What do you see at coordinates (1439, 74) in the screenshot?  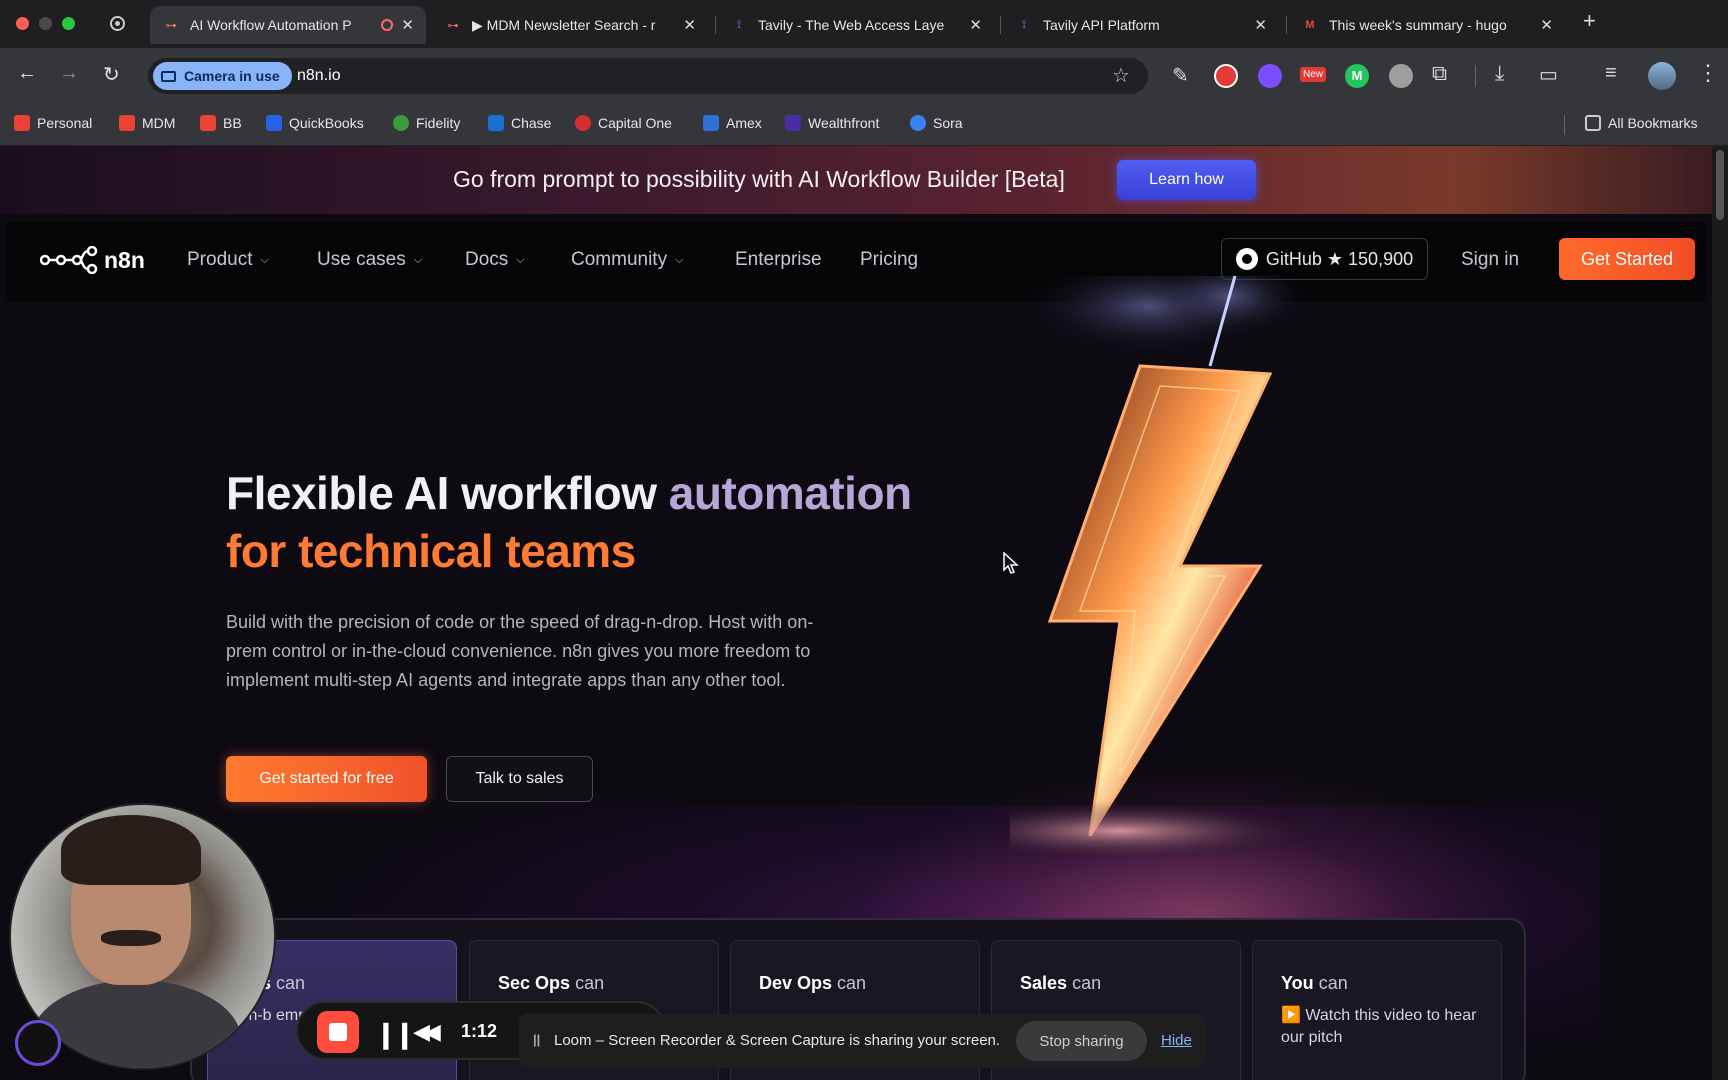 I see `extensions-puzzle-icon: ⧉` at bounding box center [1439, 74].